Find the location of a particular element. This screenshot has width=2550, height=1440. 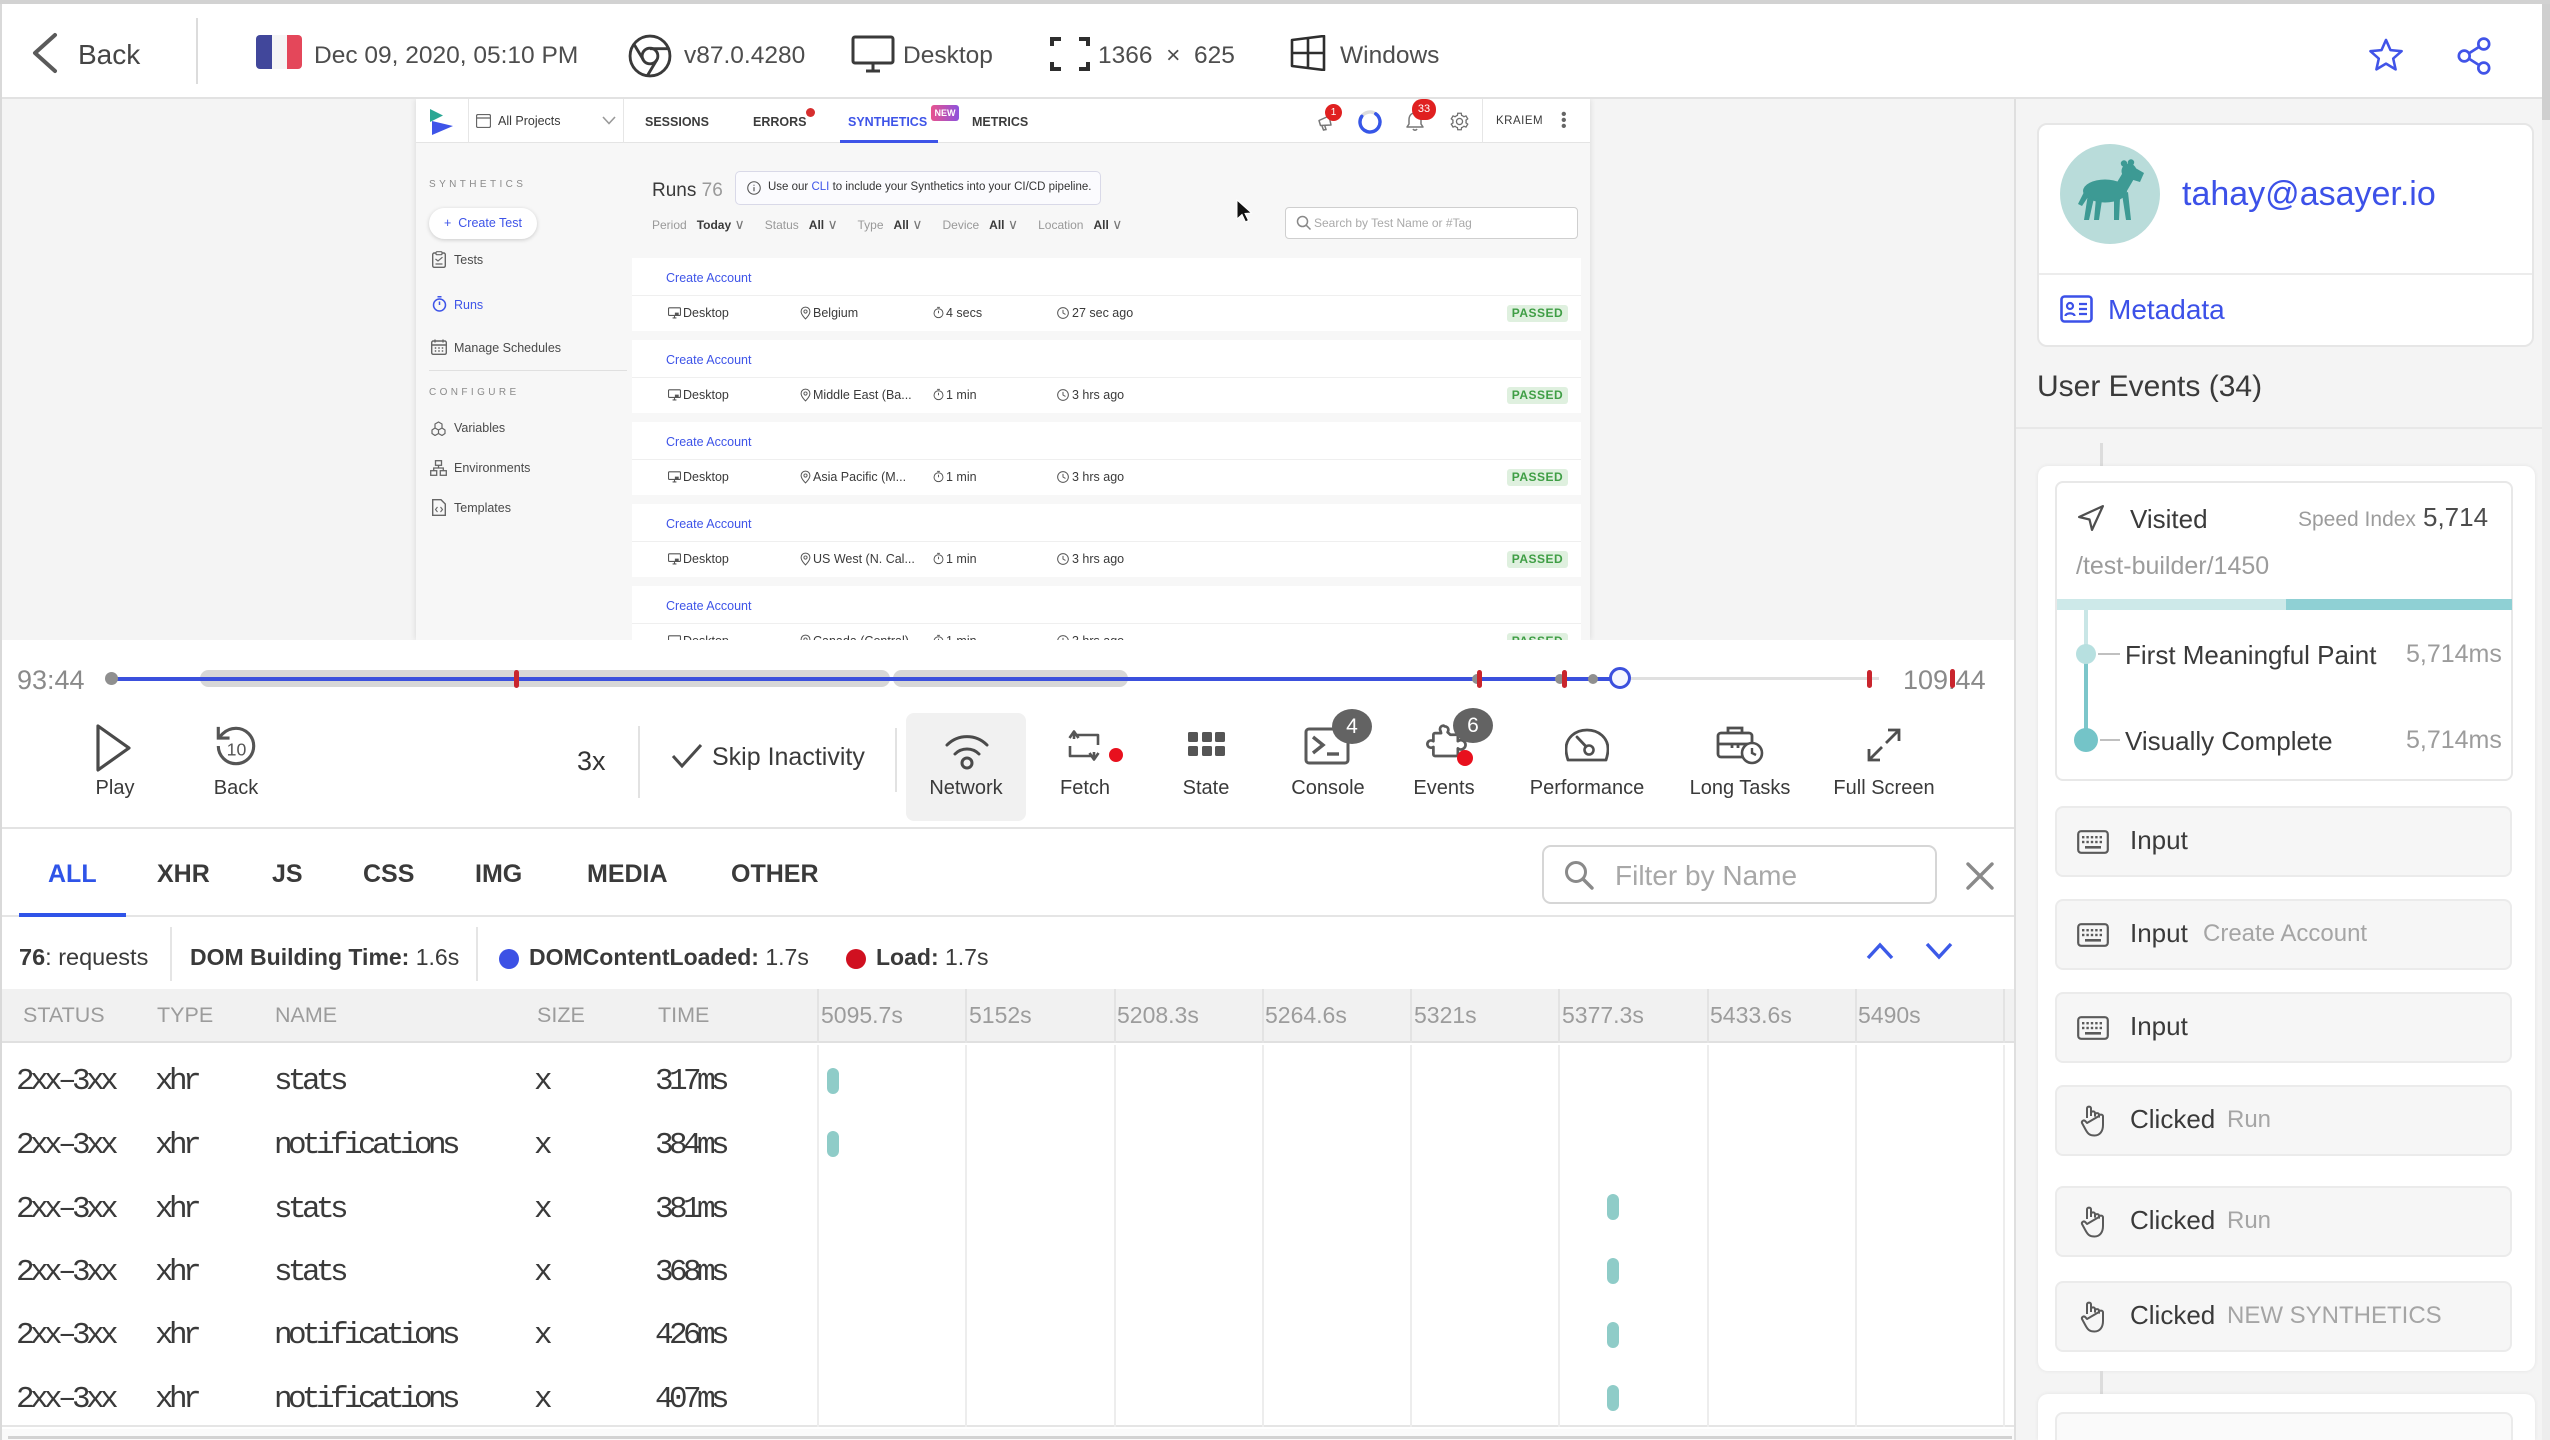

svg-text: 10 is located at coordinates (237, 749).